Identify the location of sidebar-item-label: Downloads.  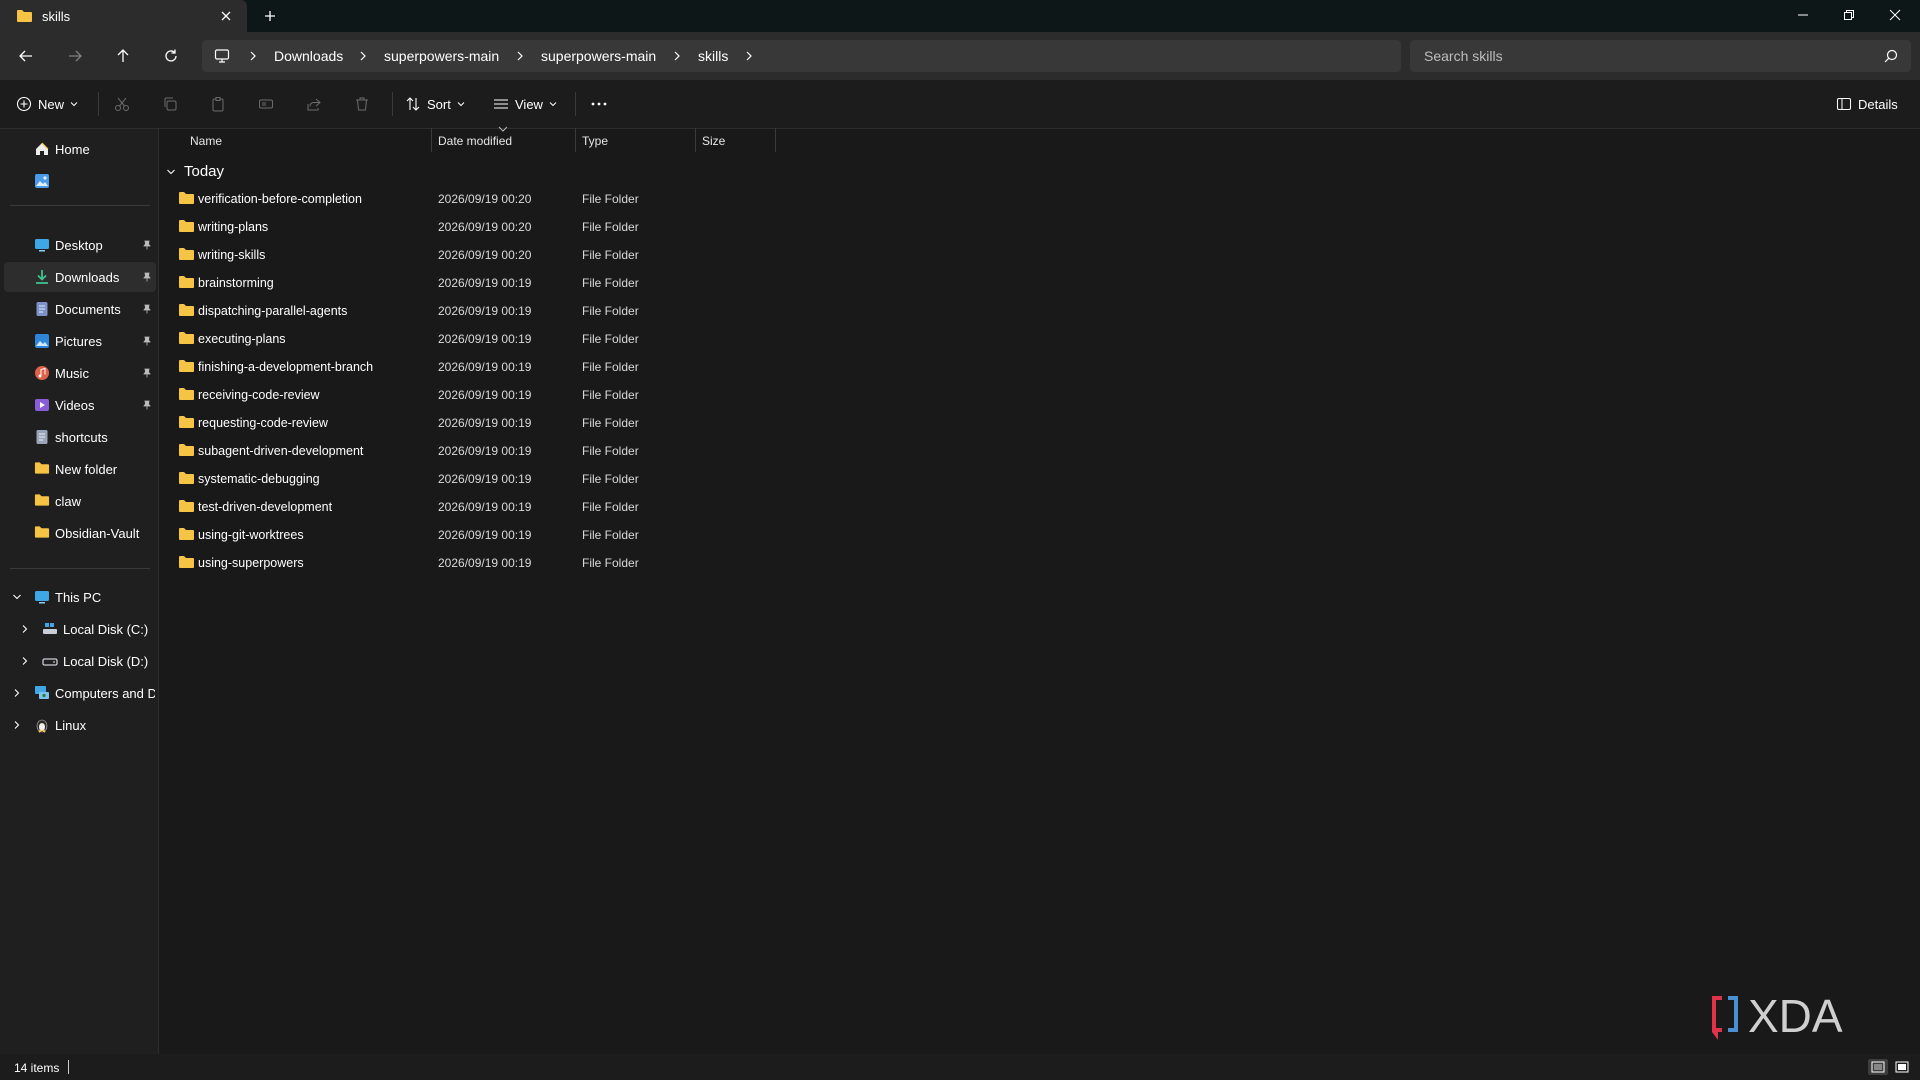
(87, 277).